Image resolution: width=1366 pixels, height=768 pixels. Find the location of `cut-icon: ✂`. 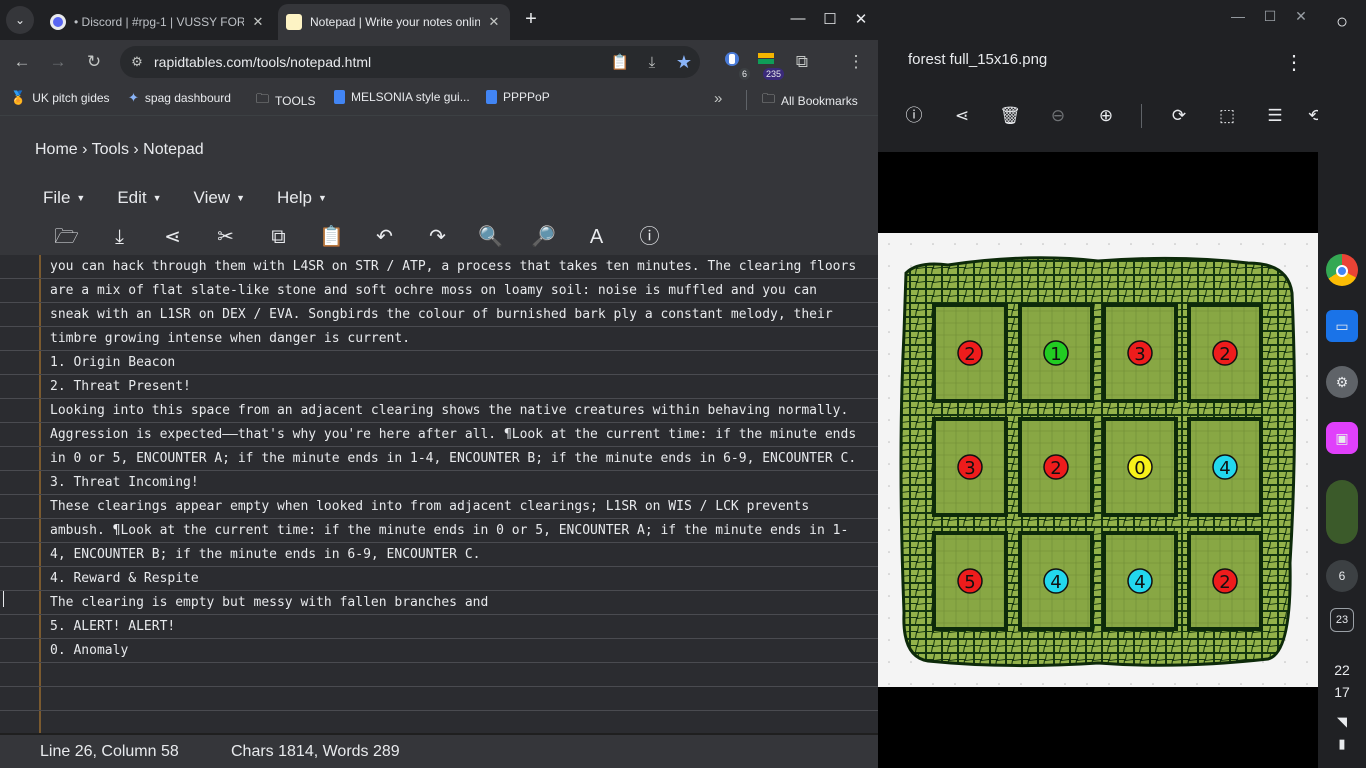

cut-icon: ✂ is located at coordinates (225, 237).